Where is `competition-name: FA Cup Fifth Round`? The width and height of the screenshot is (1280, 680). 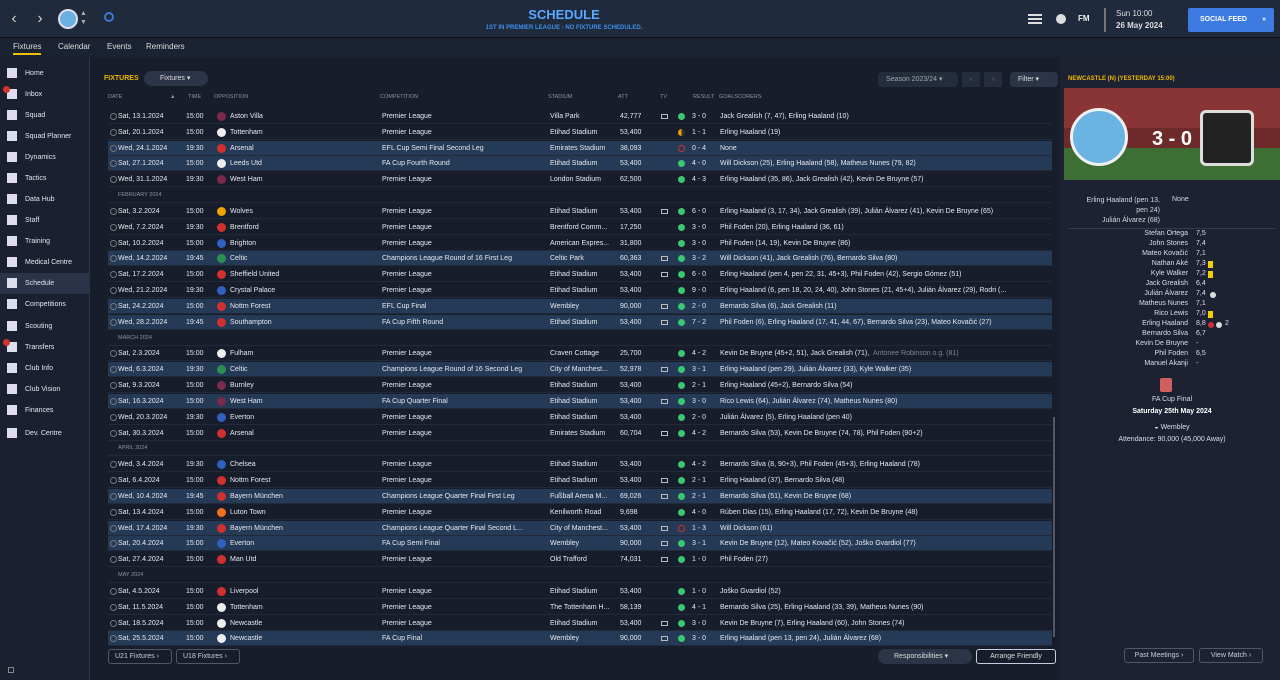
competition-name: FA Cup Fifth Round is located at coordinates (464, 322).